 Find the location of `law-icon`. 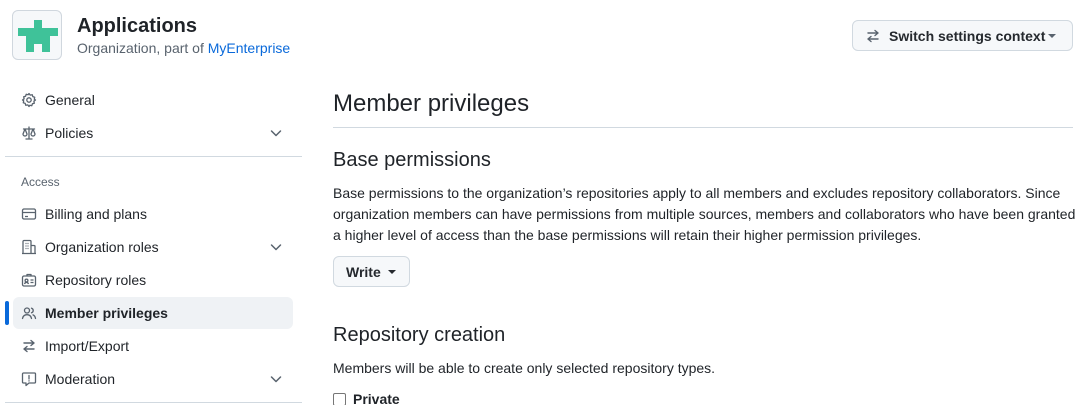

law-icon is located at coordinates (29, 133).